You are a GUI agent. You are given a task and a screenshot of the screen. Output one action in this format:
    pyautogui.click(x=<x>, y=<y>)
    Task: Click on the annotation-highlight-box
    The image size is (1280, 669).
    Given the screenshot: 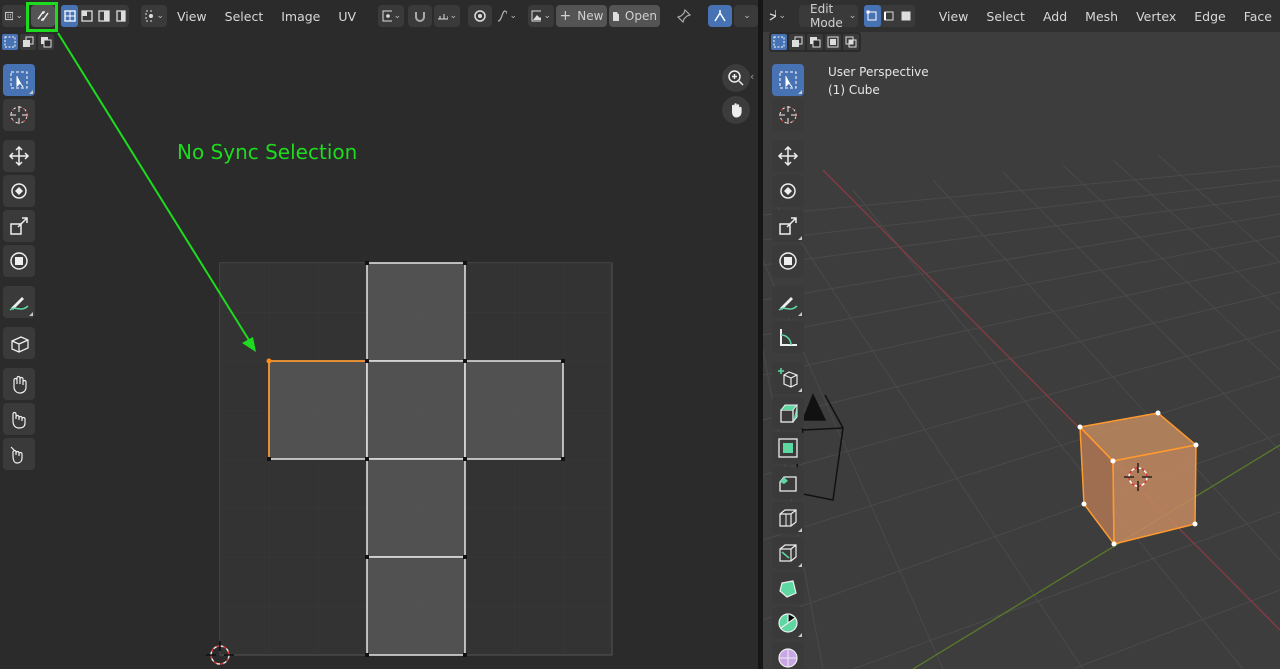 What is the action you would take?
    pyautogui.click(x=42, y=17)
    